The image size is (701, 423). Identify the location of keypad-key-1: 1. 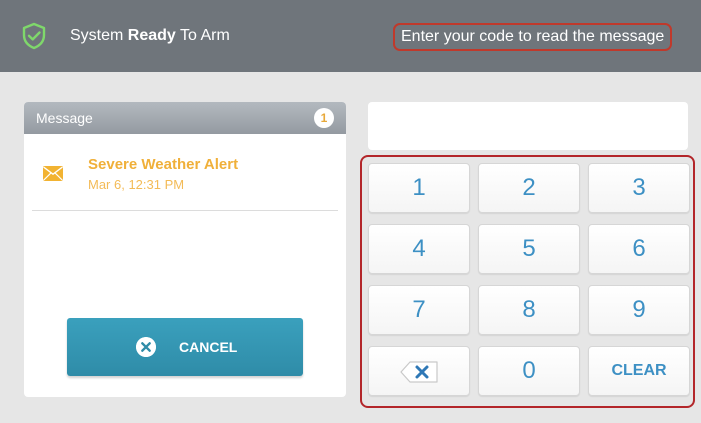
(419, 188).